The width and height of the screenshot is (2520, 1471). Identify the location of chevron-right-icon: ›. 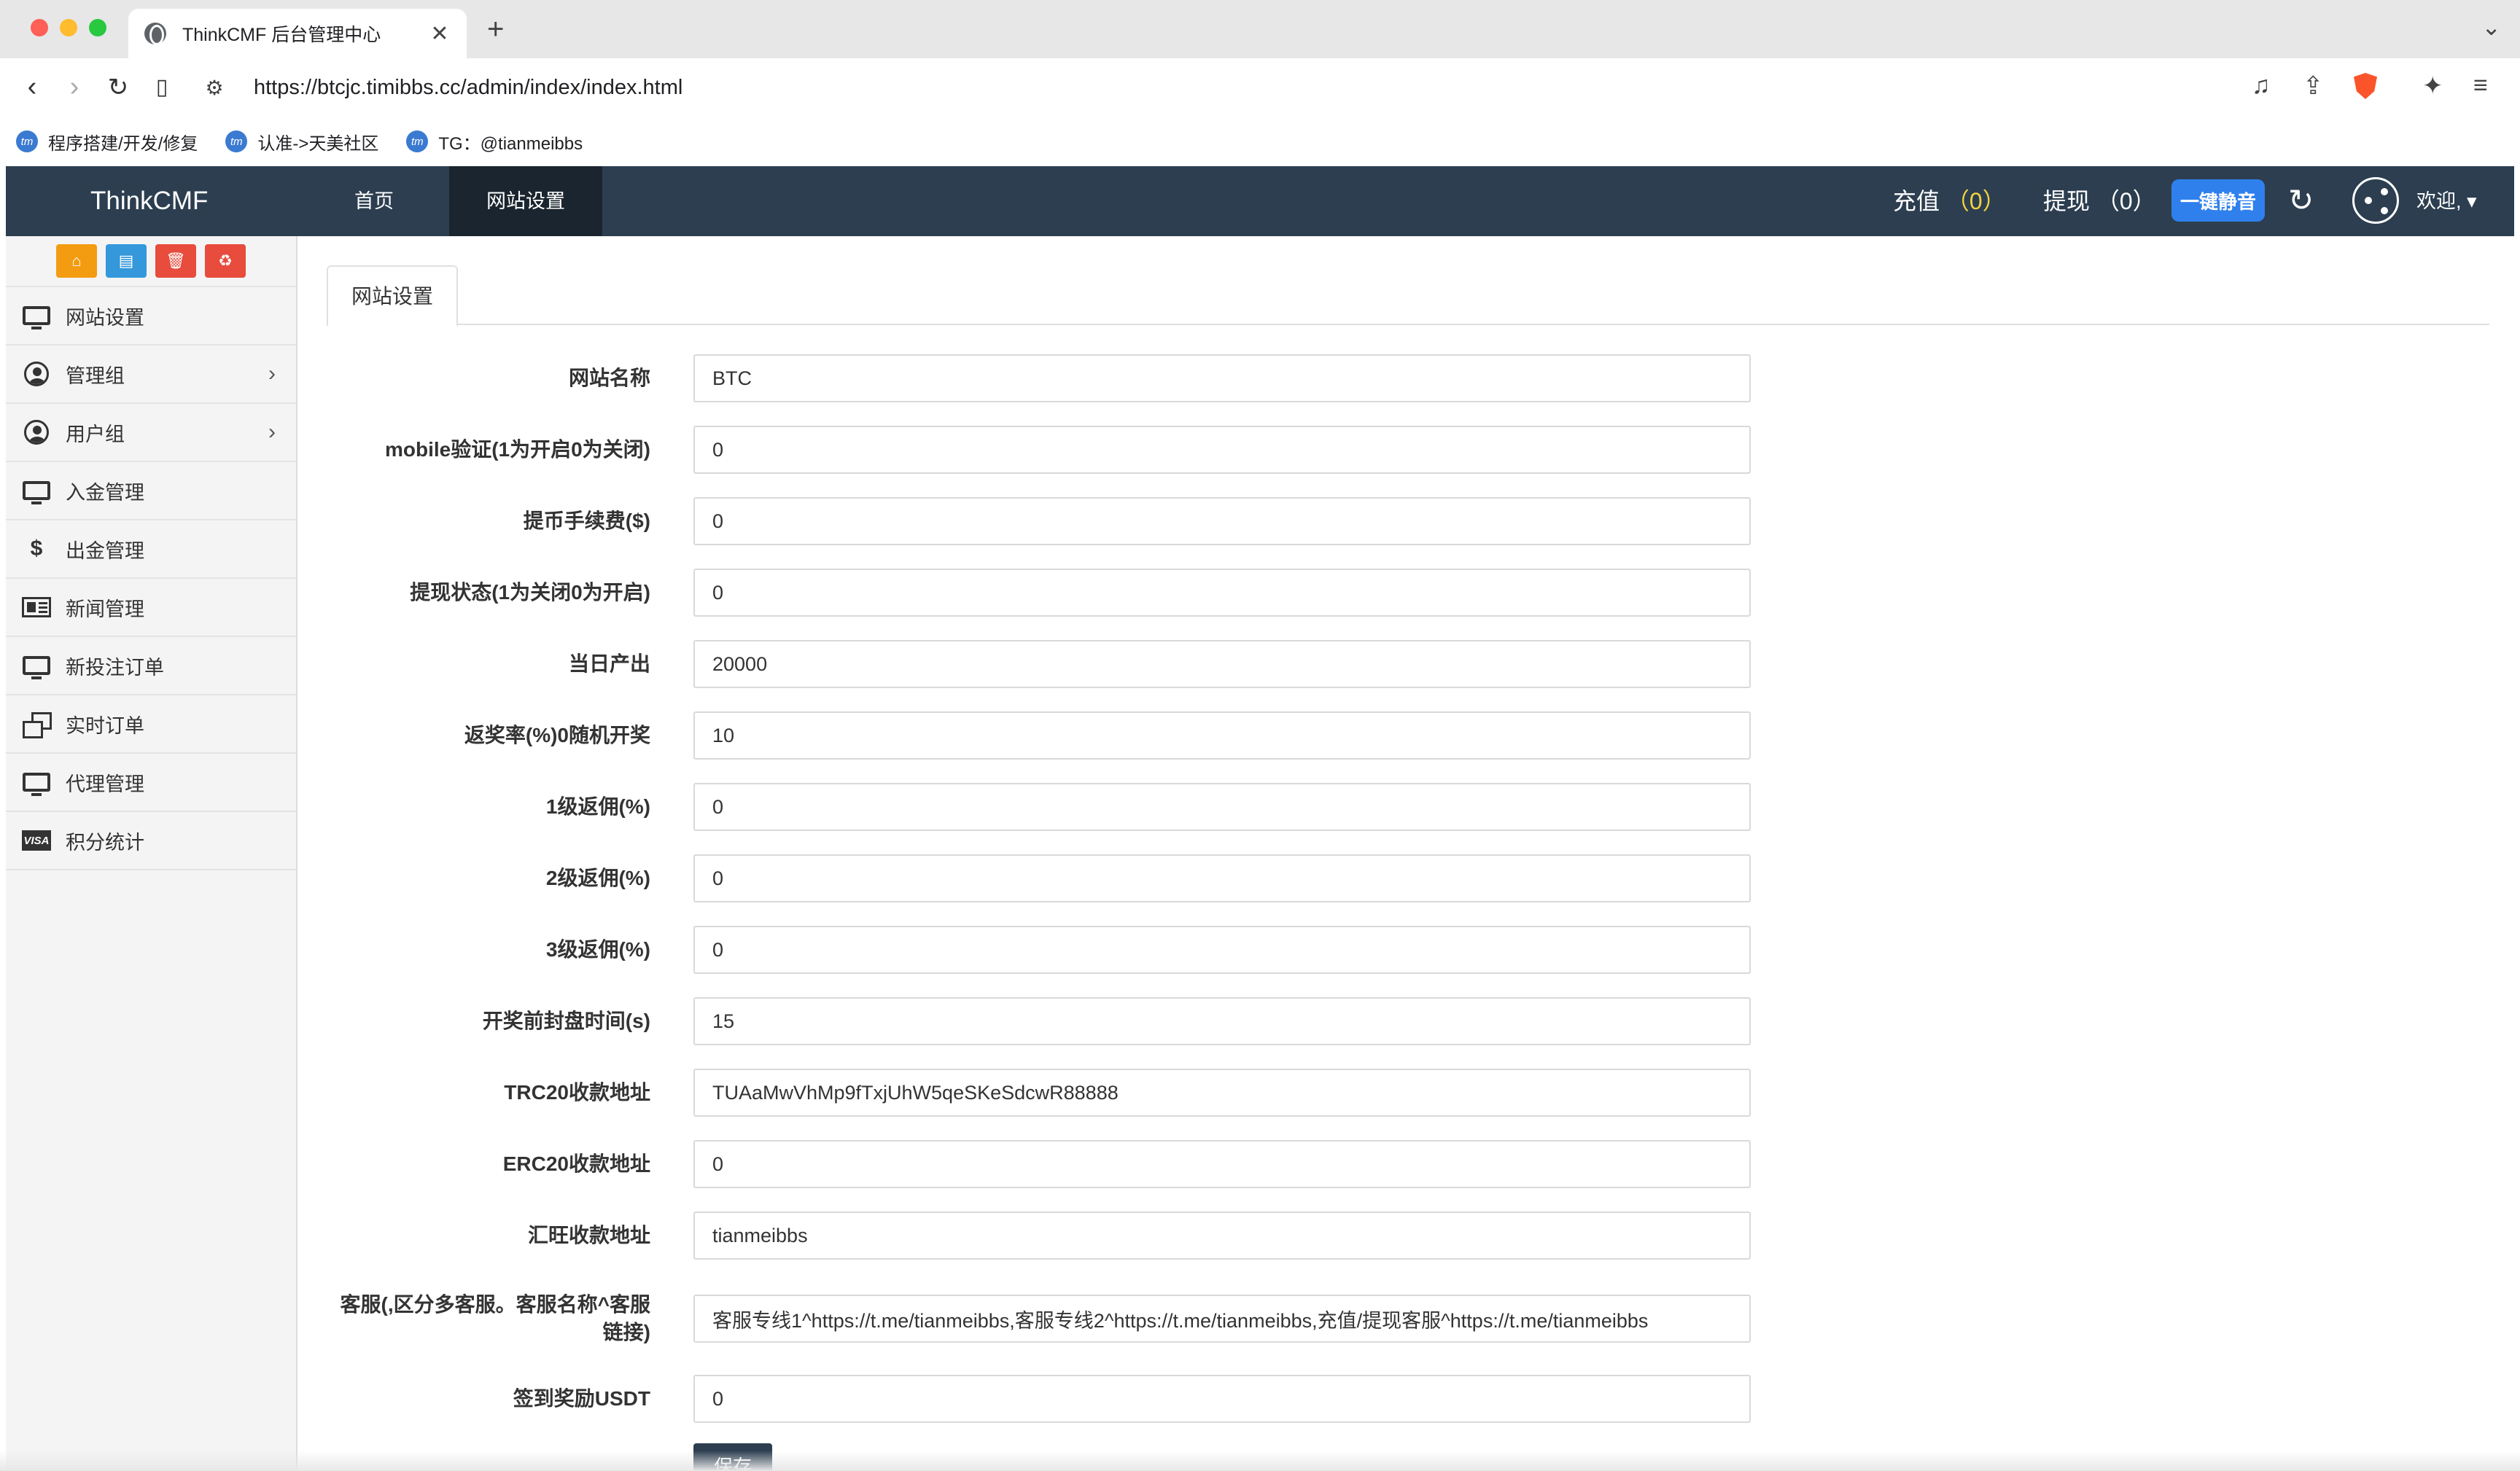
(272, 432).